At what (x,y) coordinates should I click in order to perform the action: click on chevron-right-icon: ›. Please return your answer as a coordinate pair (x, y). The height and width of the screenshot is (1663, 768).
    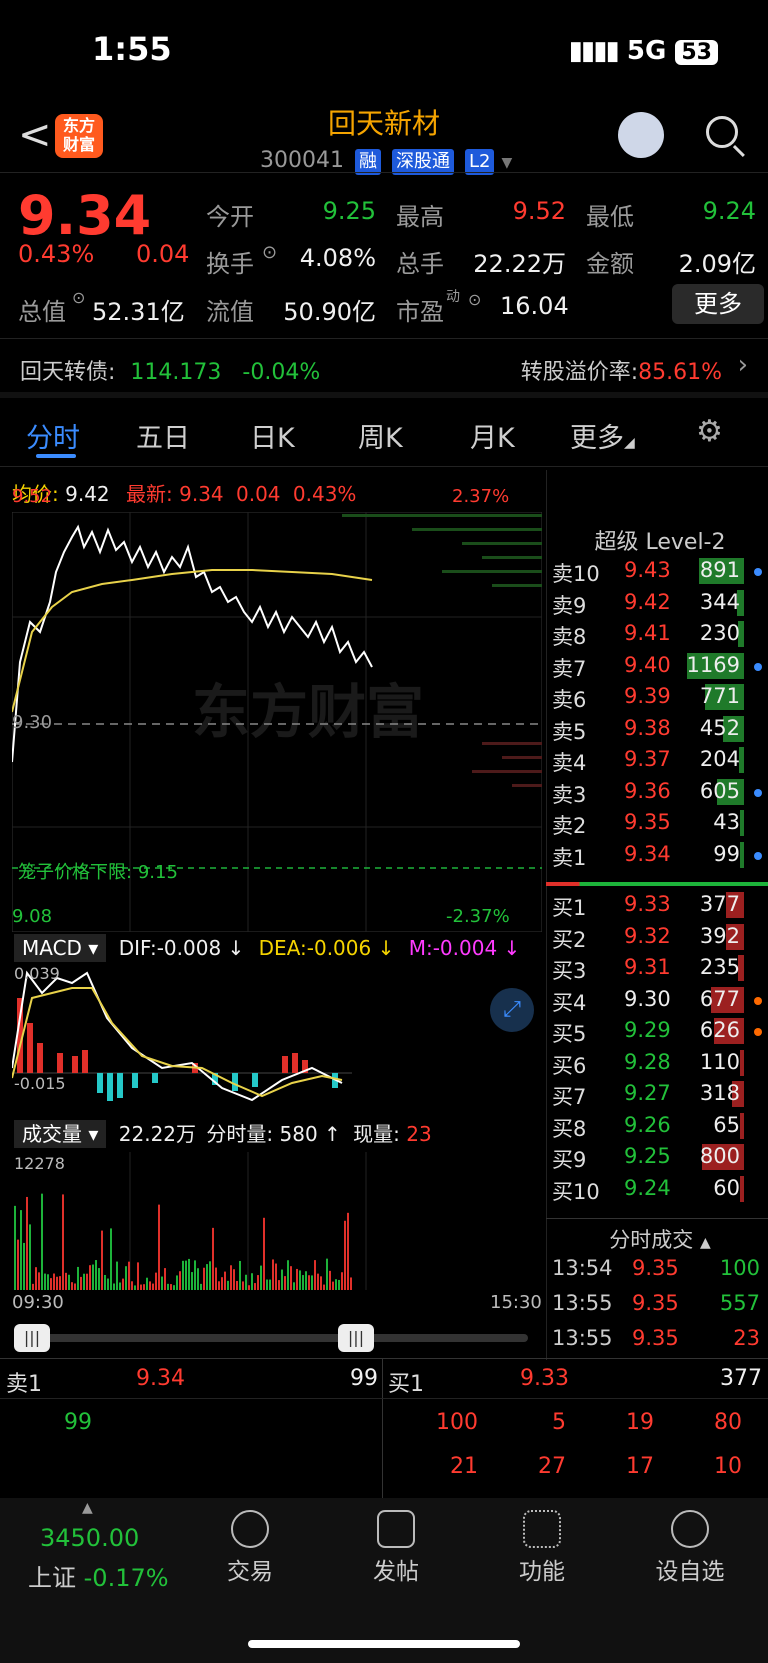
    Looking at the image, I should click on (743, 365).